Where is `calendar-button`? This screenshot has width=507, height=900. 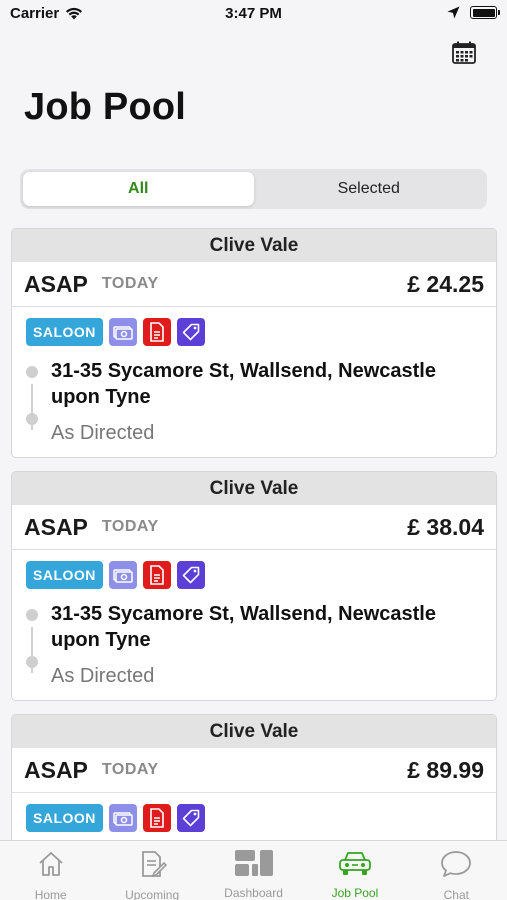
calendar-button is located at coordinates (464, 53).